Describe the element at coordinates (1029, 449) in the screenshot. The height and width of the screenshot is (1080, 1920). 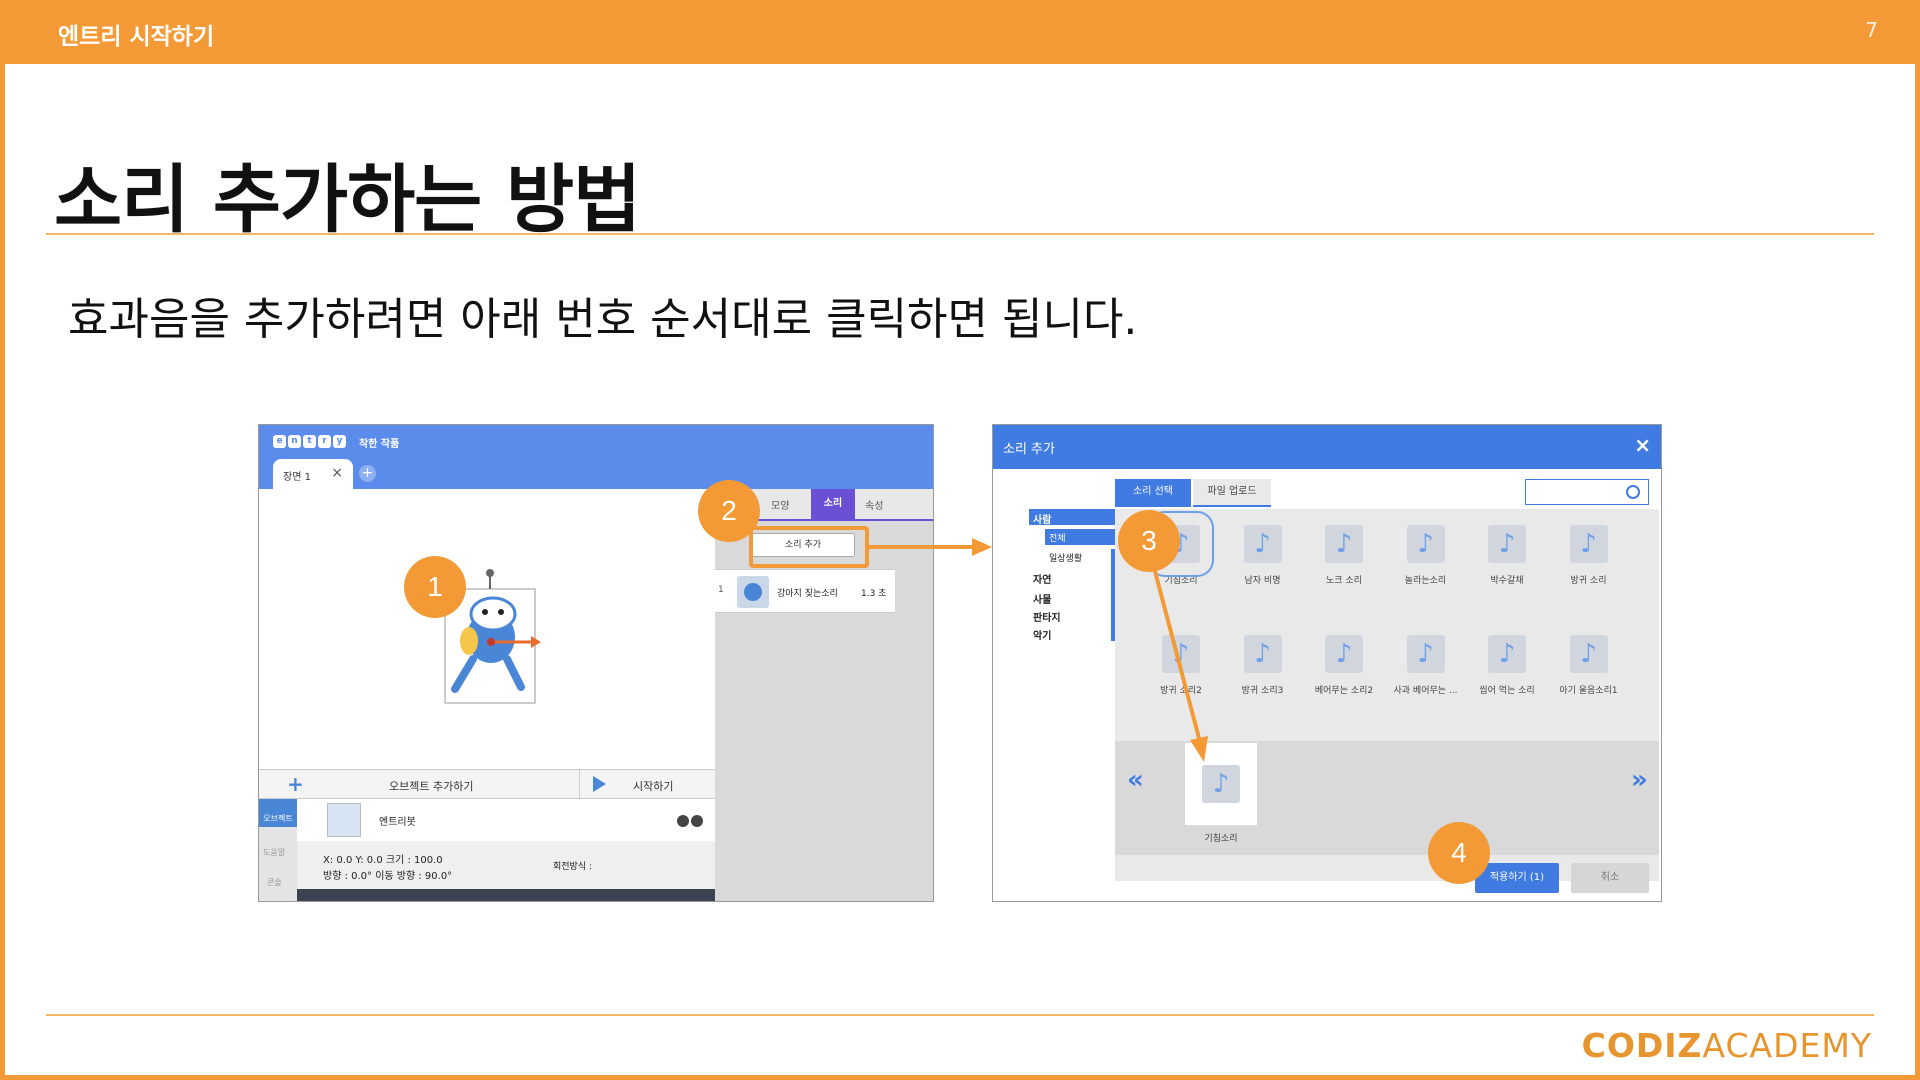
I see `dialog-title: 소리 추가` at that location.